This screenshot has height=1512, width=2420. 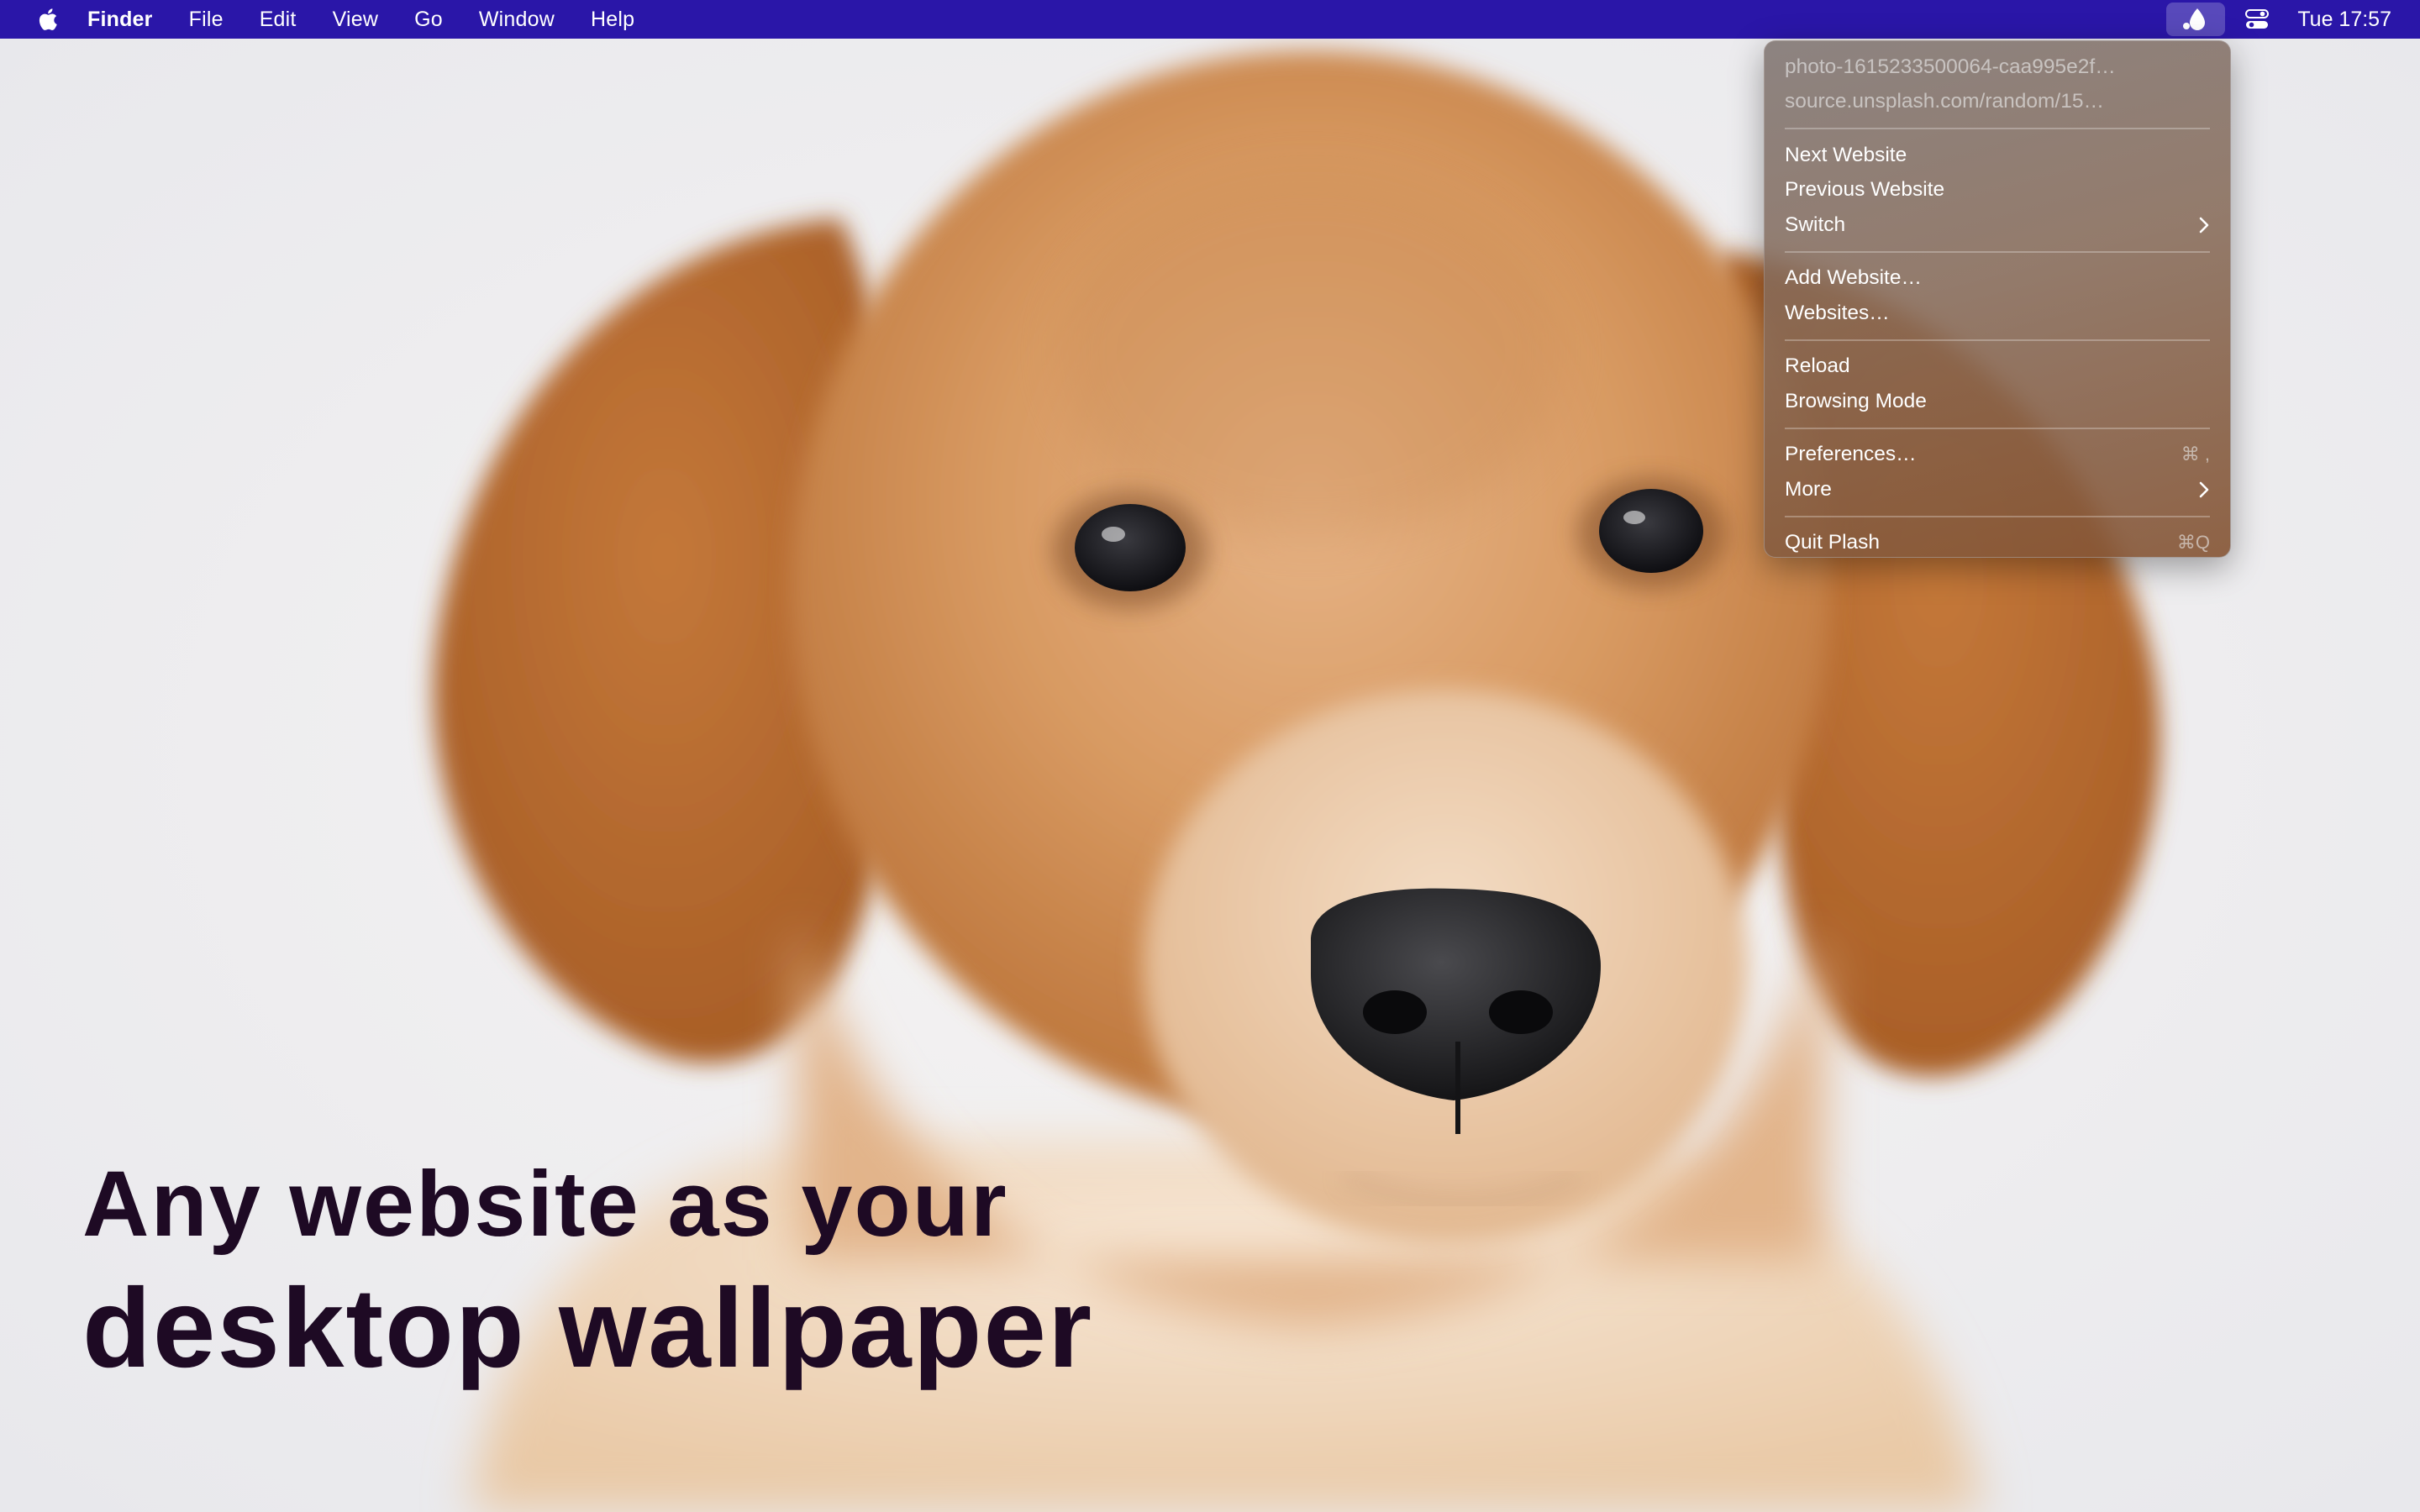 What do you see at coordinates (2257, 19) in the screenshot?
I see `control-center-icon` at bounding box center [2257, 19].